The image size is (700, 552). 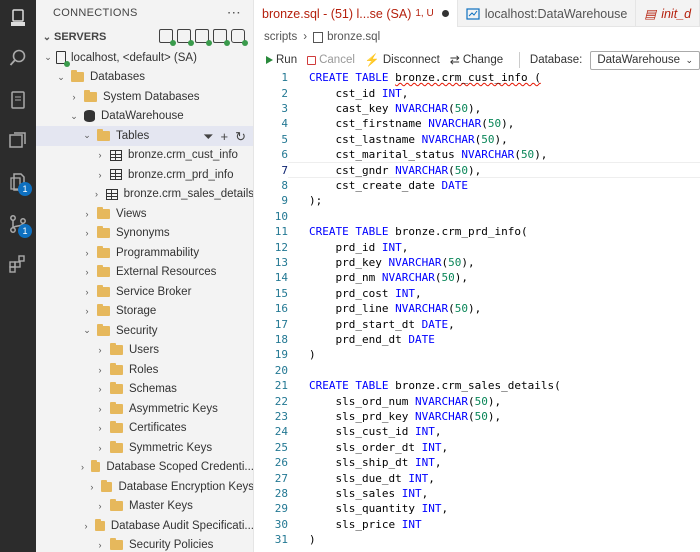 What do you see at coordinates (18, 100) in the screenshot?
I see `notebook-icon` at bounding box center [18, 100].